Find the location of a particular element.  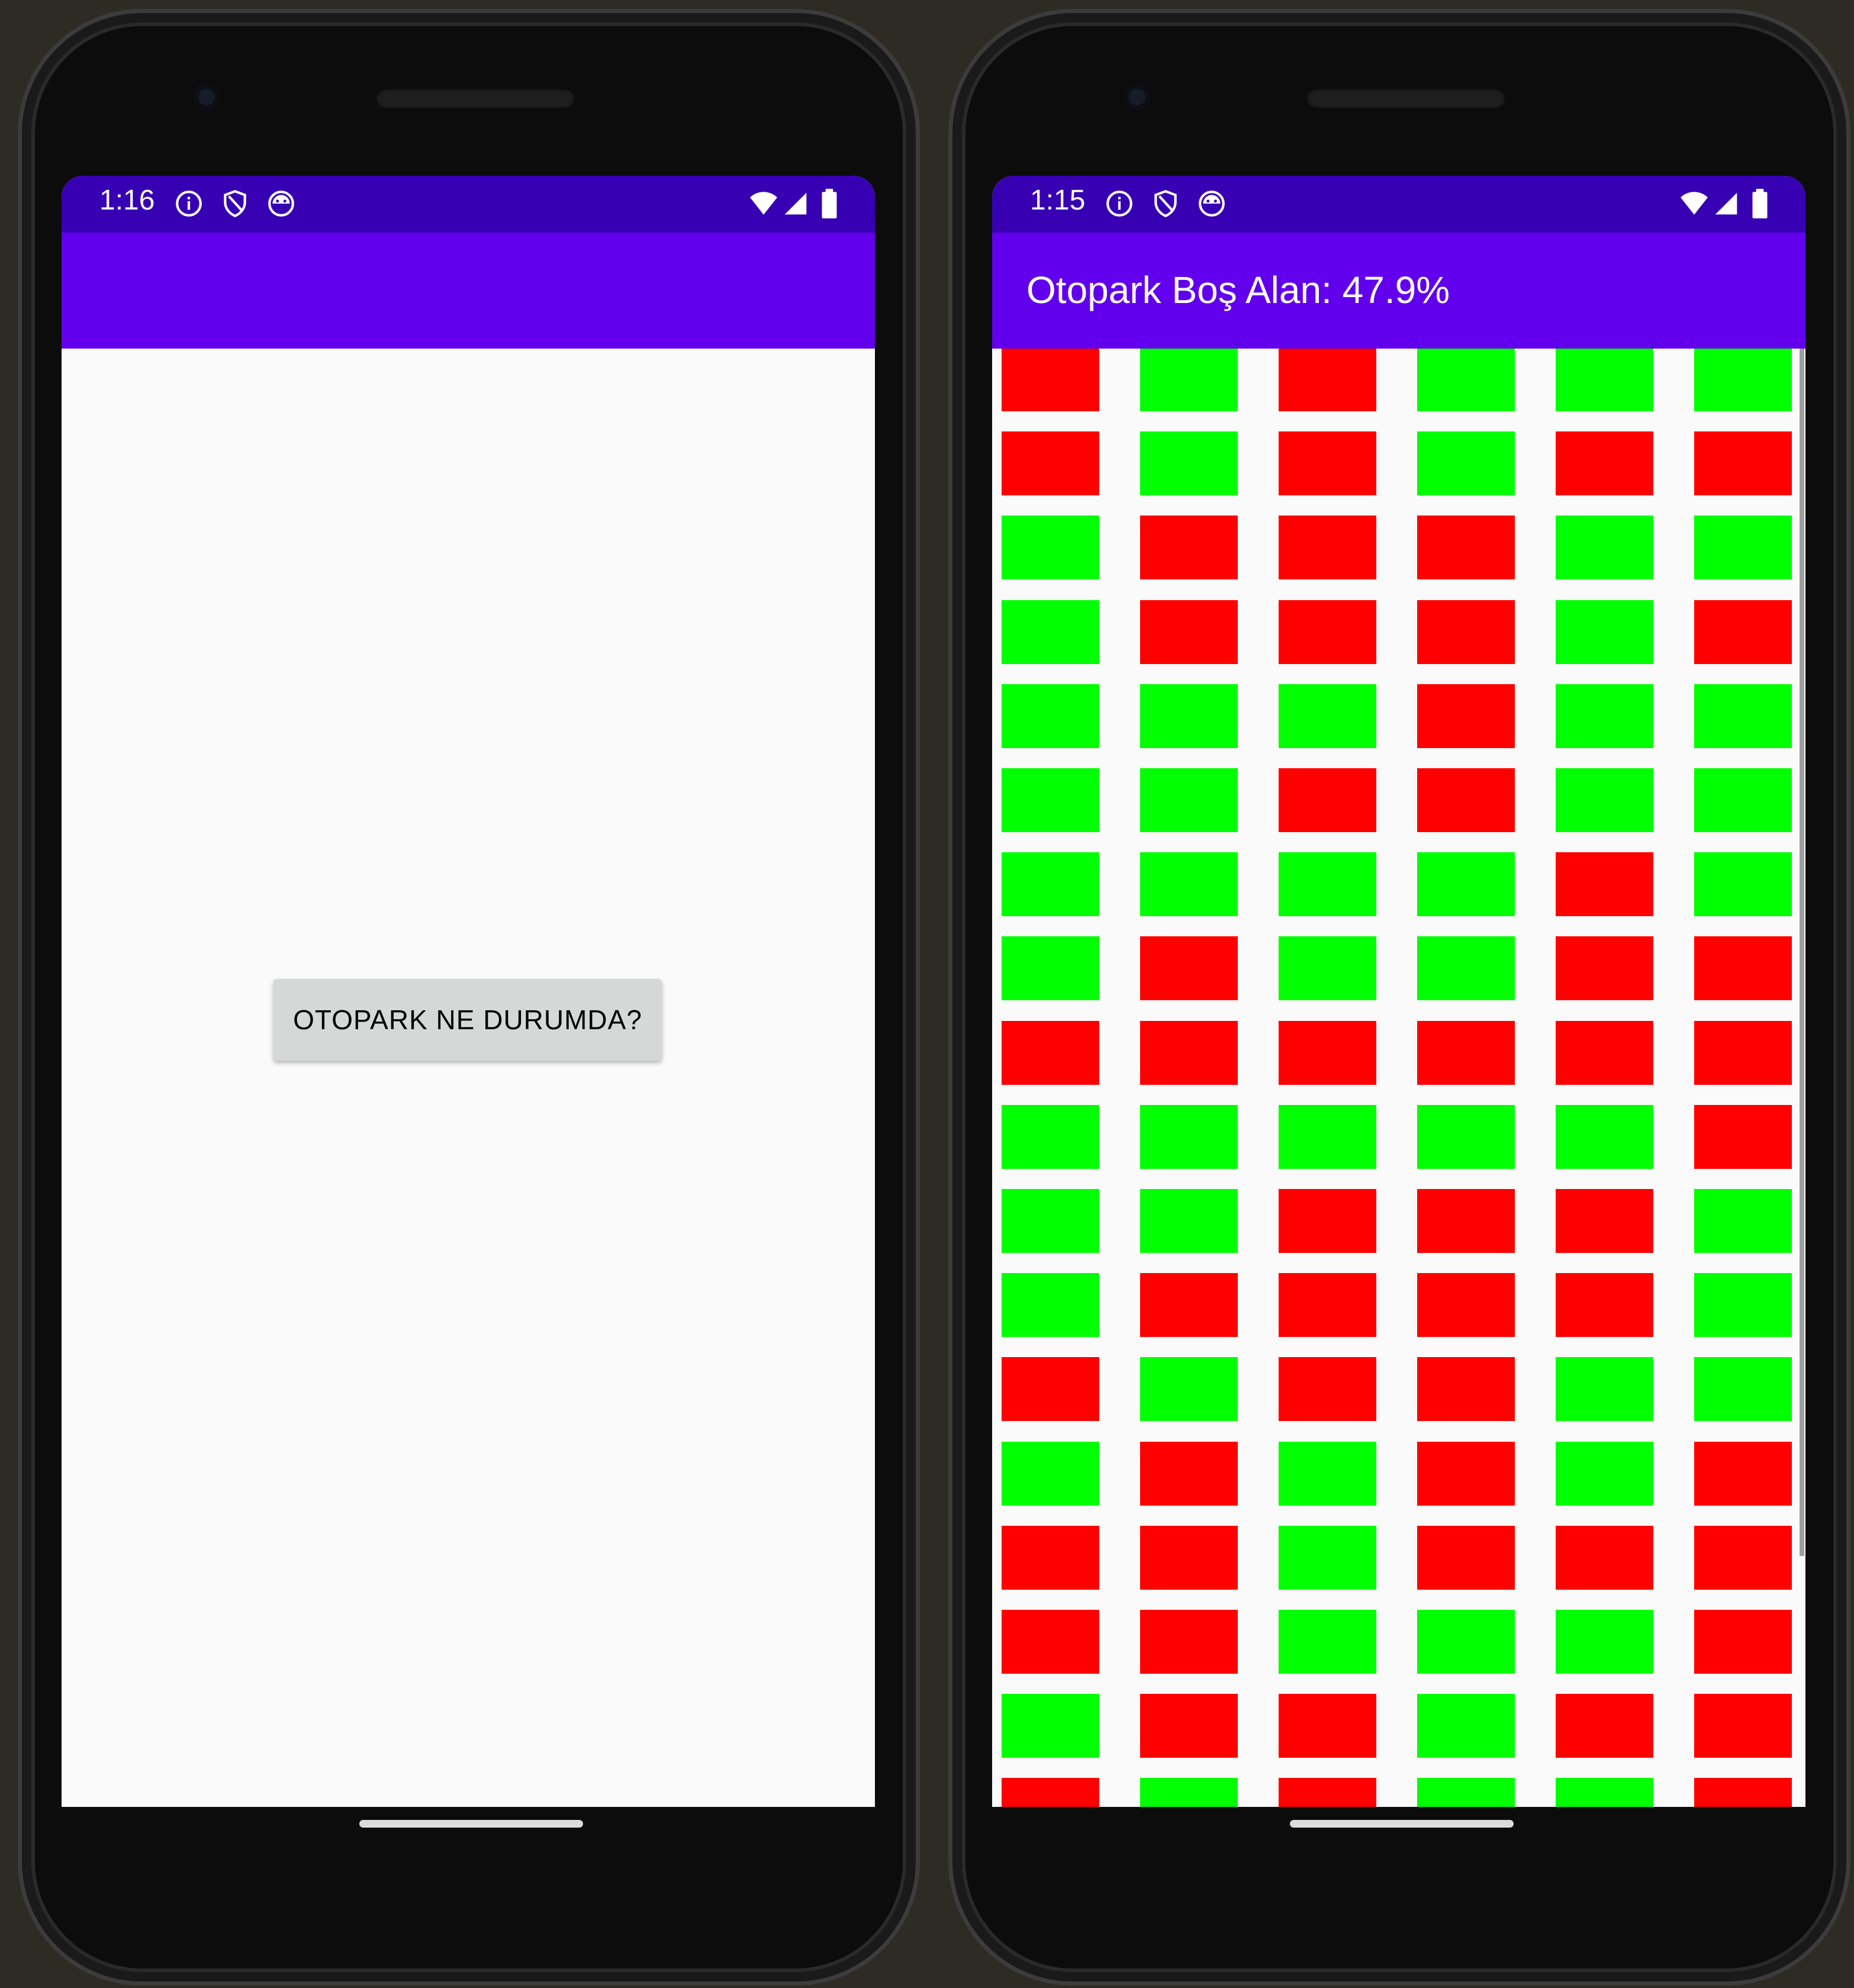

power-button is located at coordinates (1852, 906).